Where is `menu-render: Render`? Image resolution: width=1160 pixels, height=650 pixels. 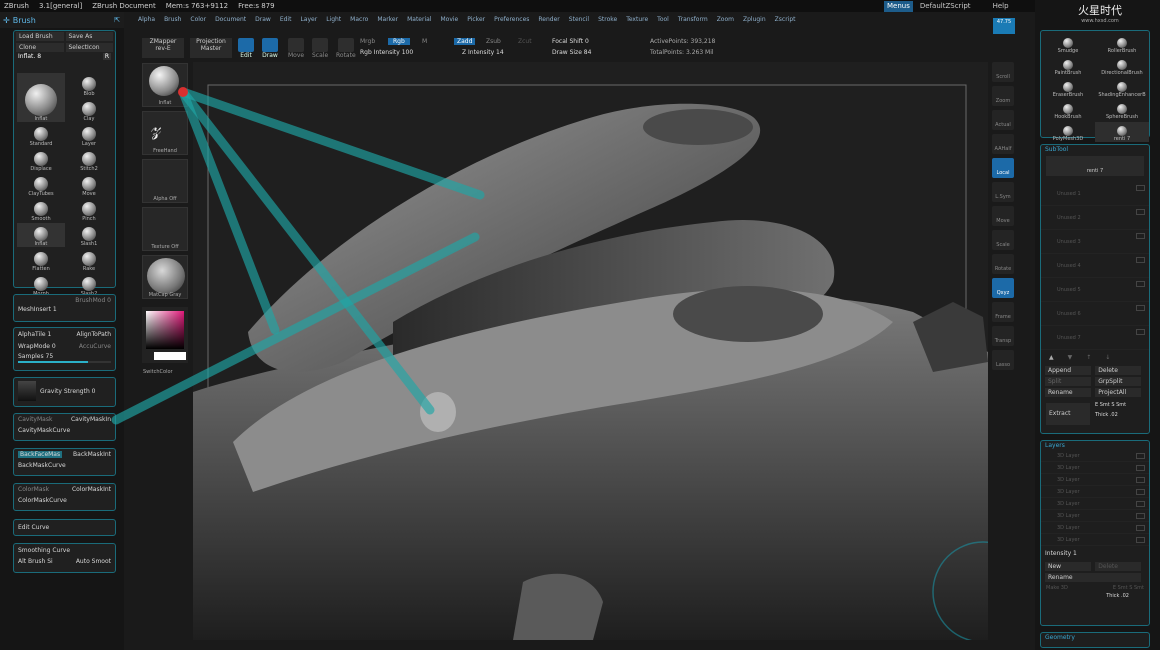 menu-render: Render is located at coordinates (548, 19).